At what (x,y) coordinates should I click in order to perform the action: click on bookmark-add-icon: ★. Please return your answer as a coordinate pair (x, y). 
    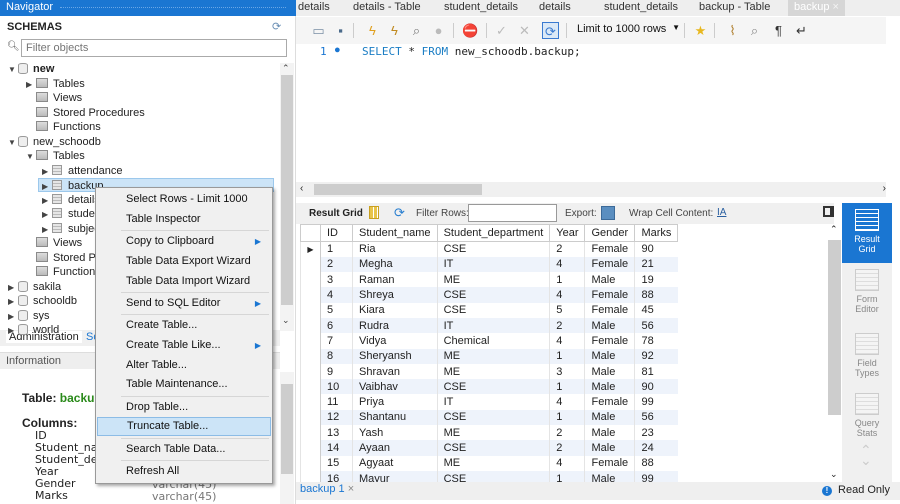
    Looking at the image, I should click on (700, 30).